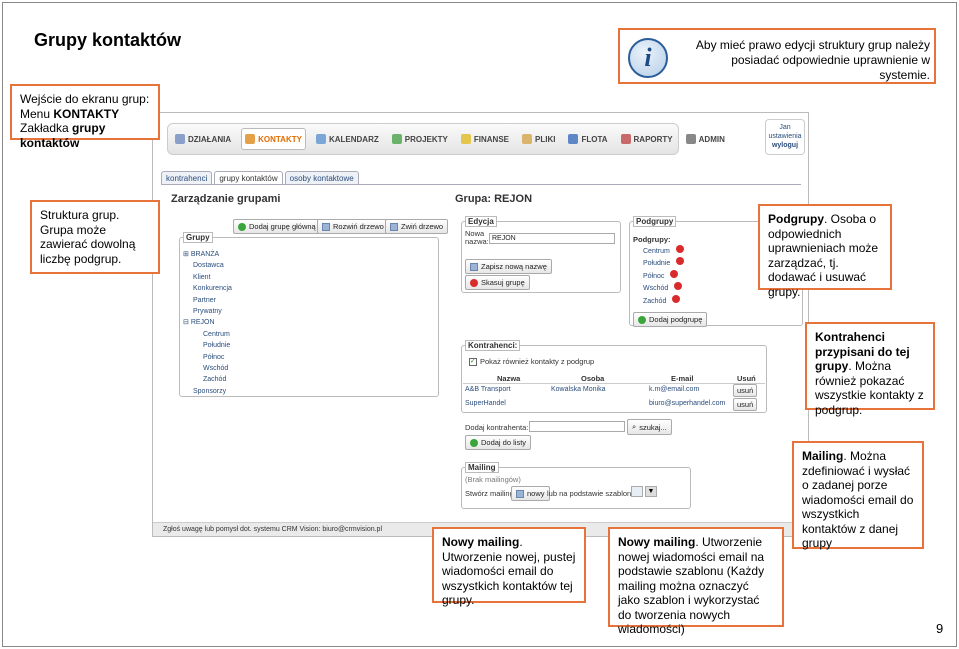  Describe the element at coordinates (651, 491) in the screenshot. I see `chevron-down-icon: ▼` at that location.